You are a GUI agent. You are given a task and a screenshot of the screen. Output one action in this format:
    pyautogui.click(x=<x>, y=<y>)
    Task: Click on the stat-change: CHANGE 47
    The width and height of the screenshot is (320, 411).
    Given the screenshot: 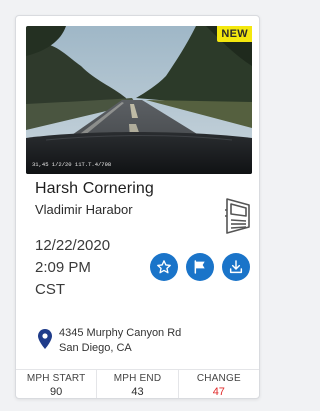 What is the action you would take?
    pyautogui.click(x=219, y=384)
    